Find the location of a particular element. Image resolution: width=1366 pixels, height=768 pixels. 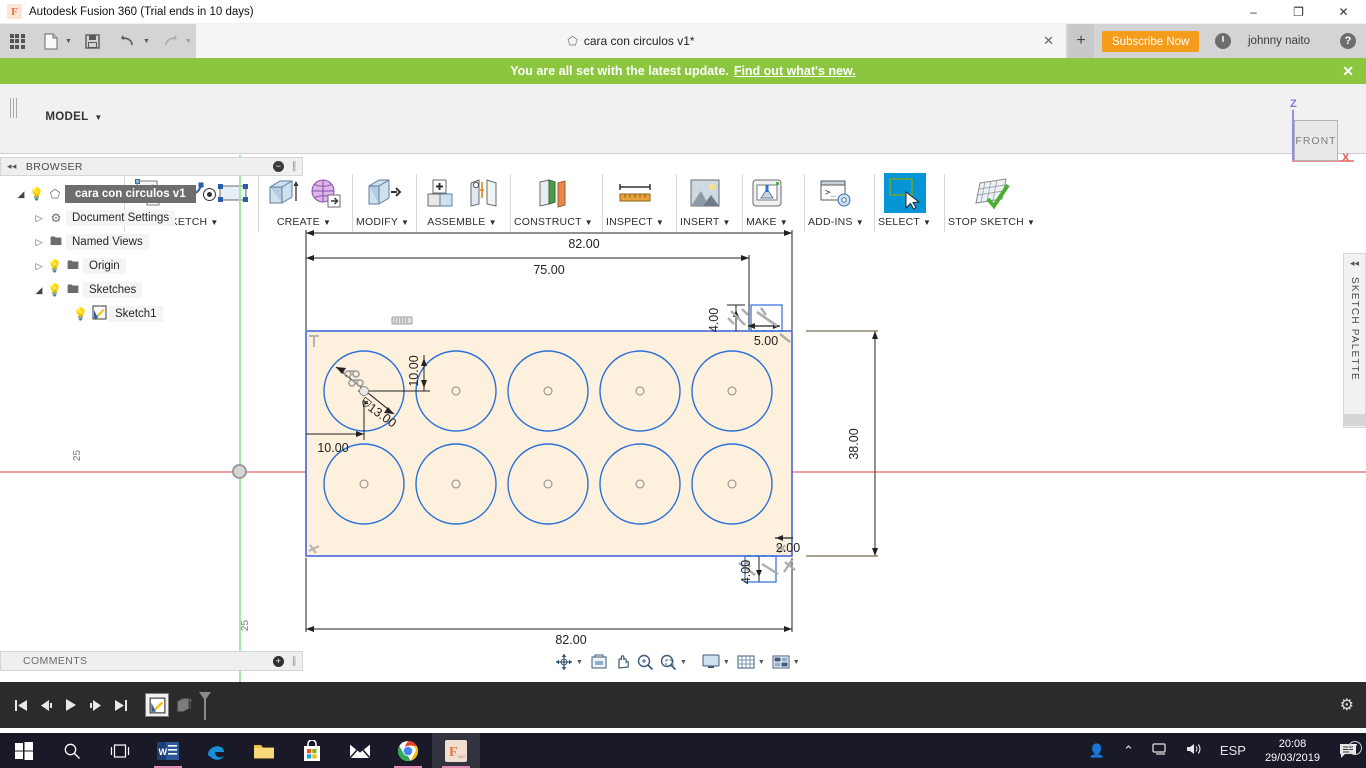

ribbon-group-addins-label: ADD-INS ▼ is located at coordinates (836, 222).